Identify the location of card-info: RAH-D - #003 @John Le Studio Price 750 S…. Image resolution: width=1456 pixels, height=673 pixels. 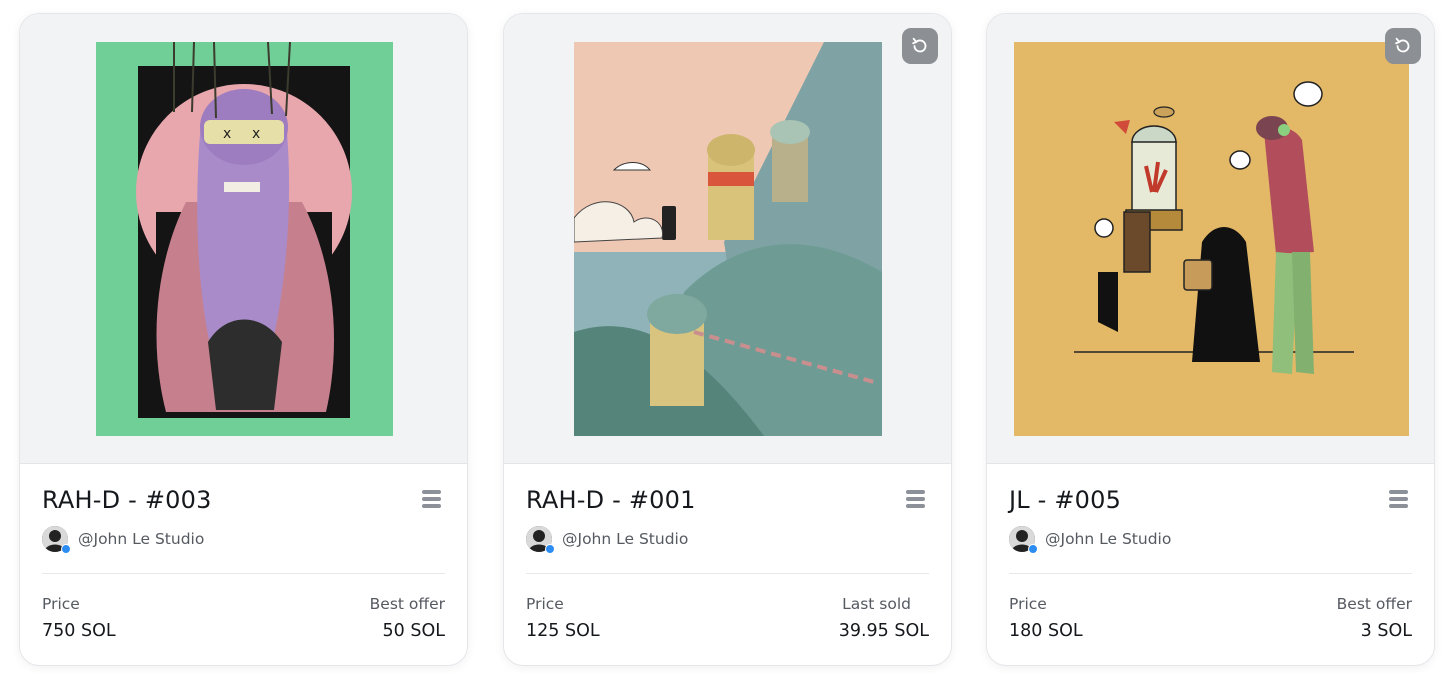
(243, 564).